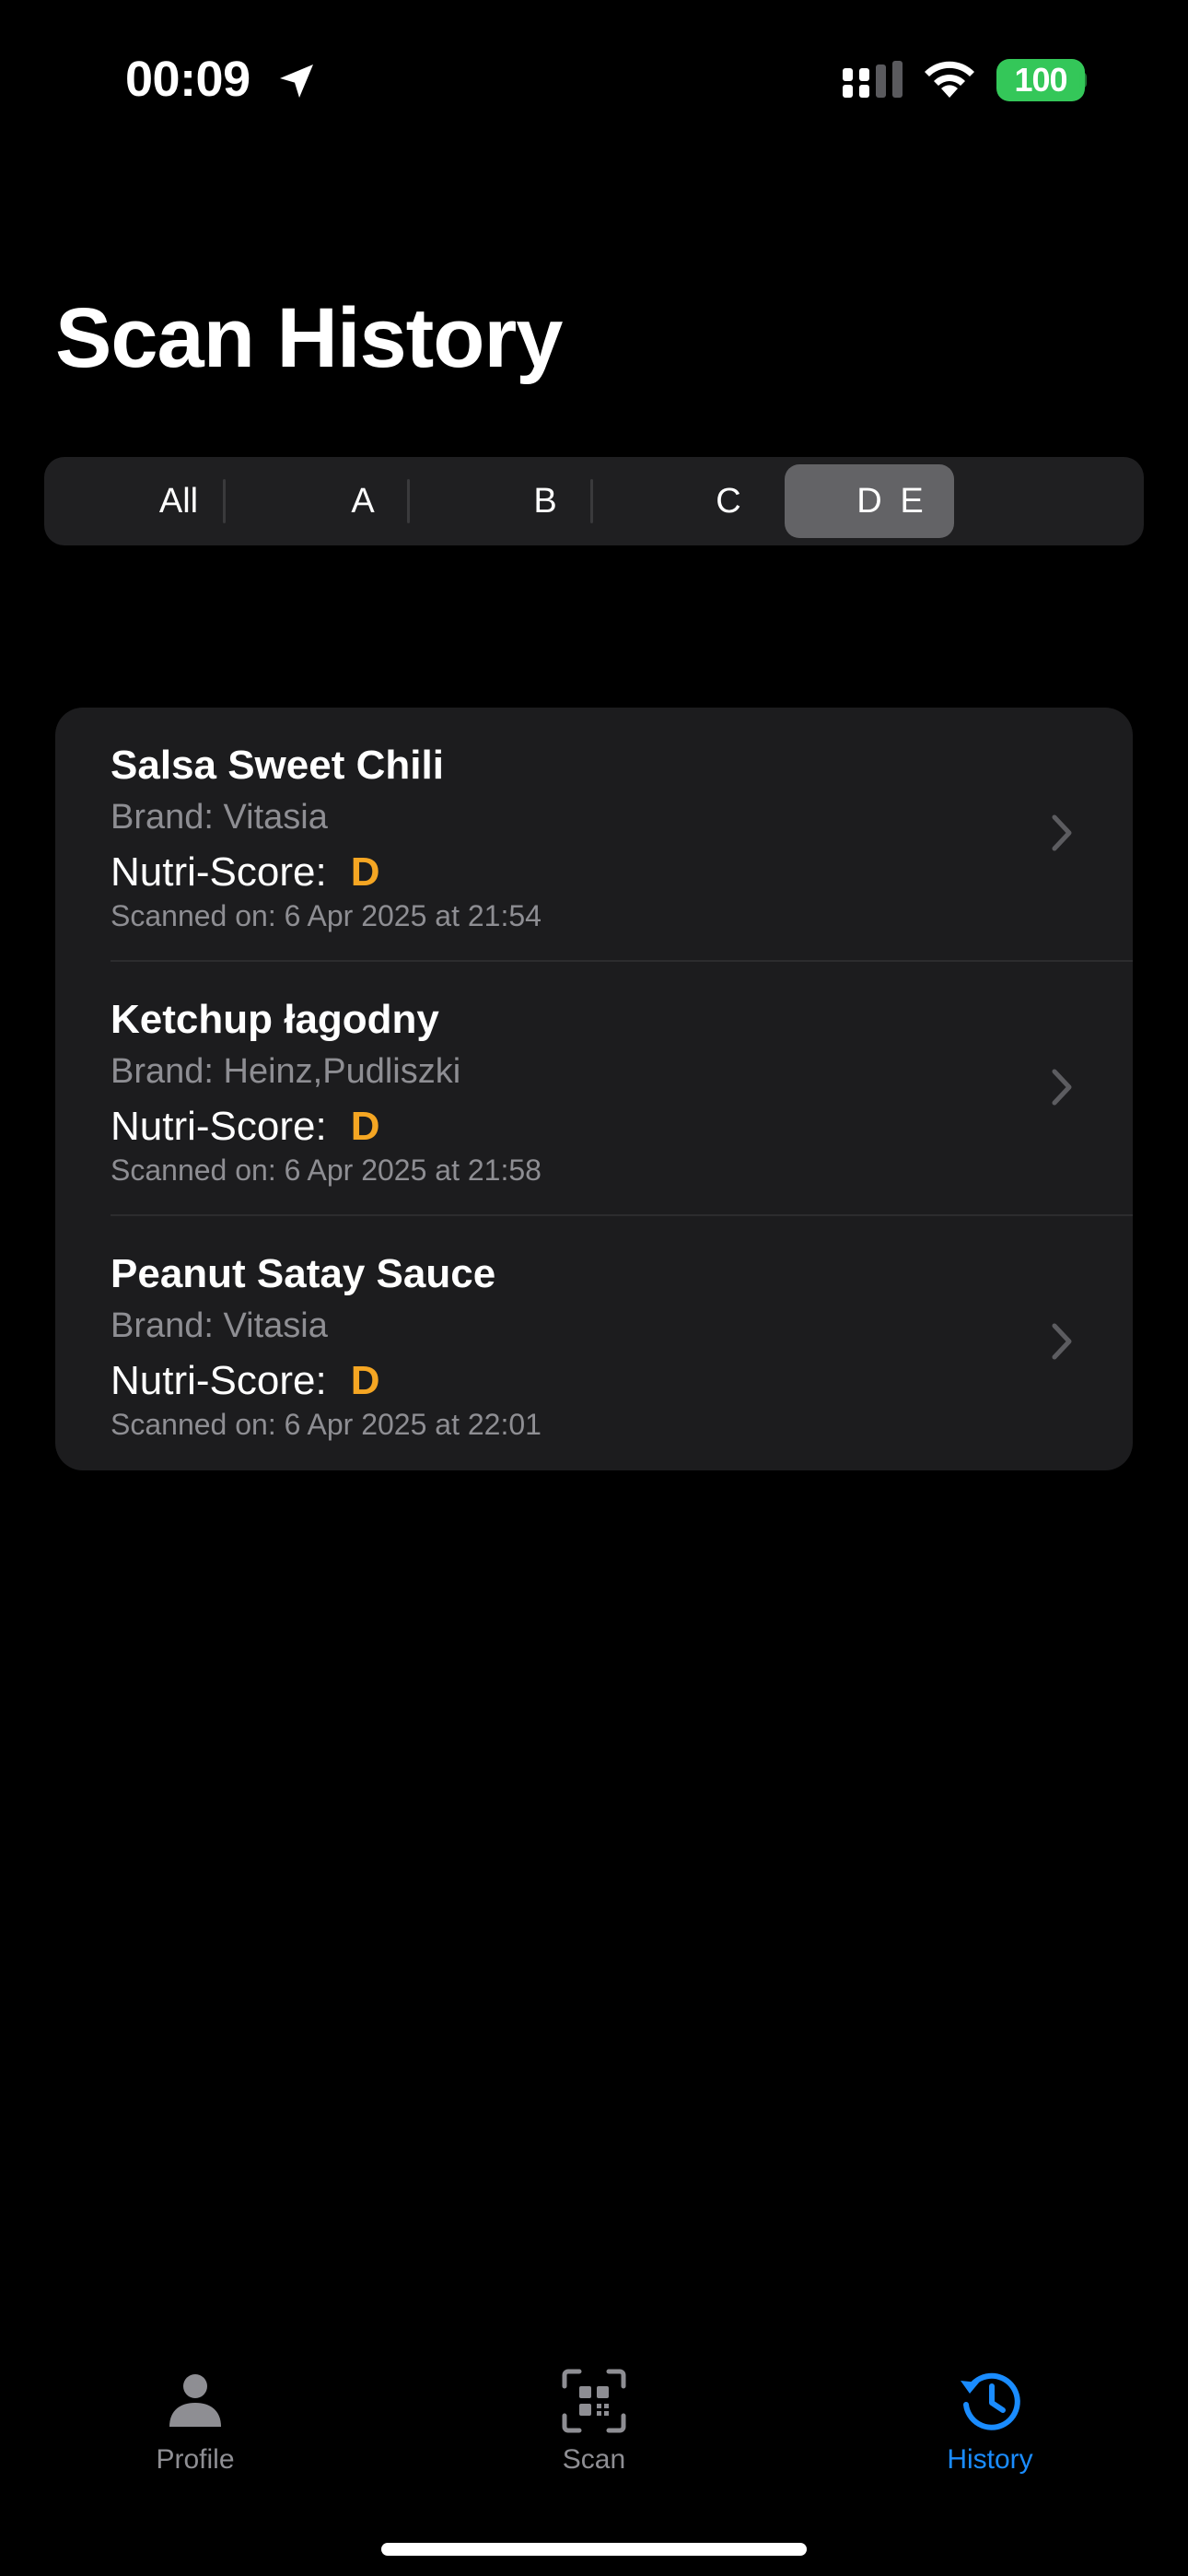 This screenshot has height=2576, width=1188. I want to click on tab-bar: Profile Scan History, so click(594, 2458).